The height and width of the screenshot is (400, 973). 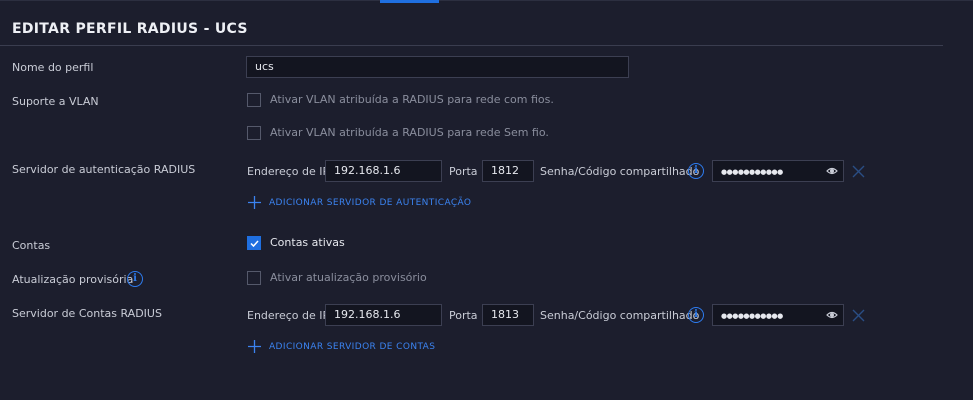 I want to click on auth-secret-label: Senha/Código compartilhado, so click(x=620, y=171).